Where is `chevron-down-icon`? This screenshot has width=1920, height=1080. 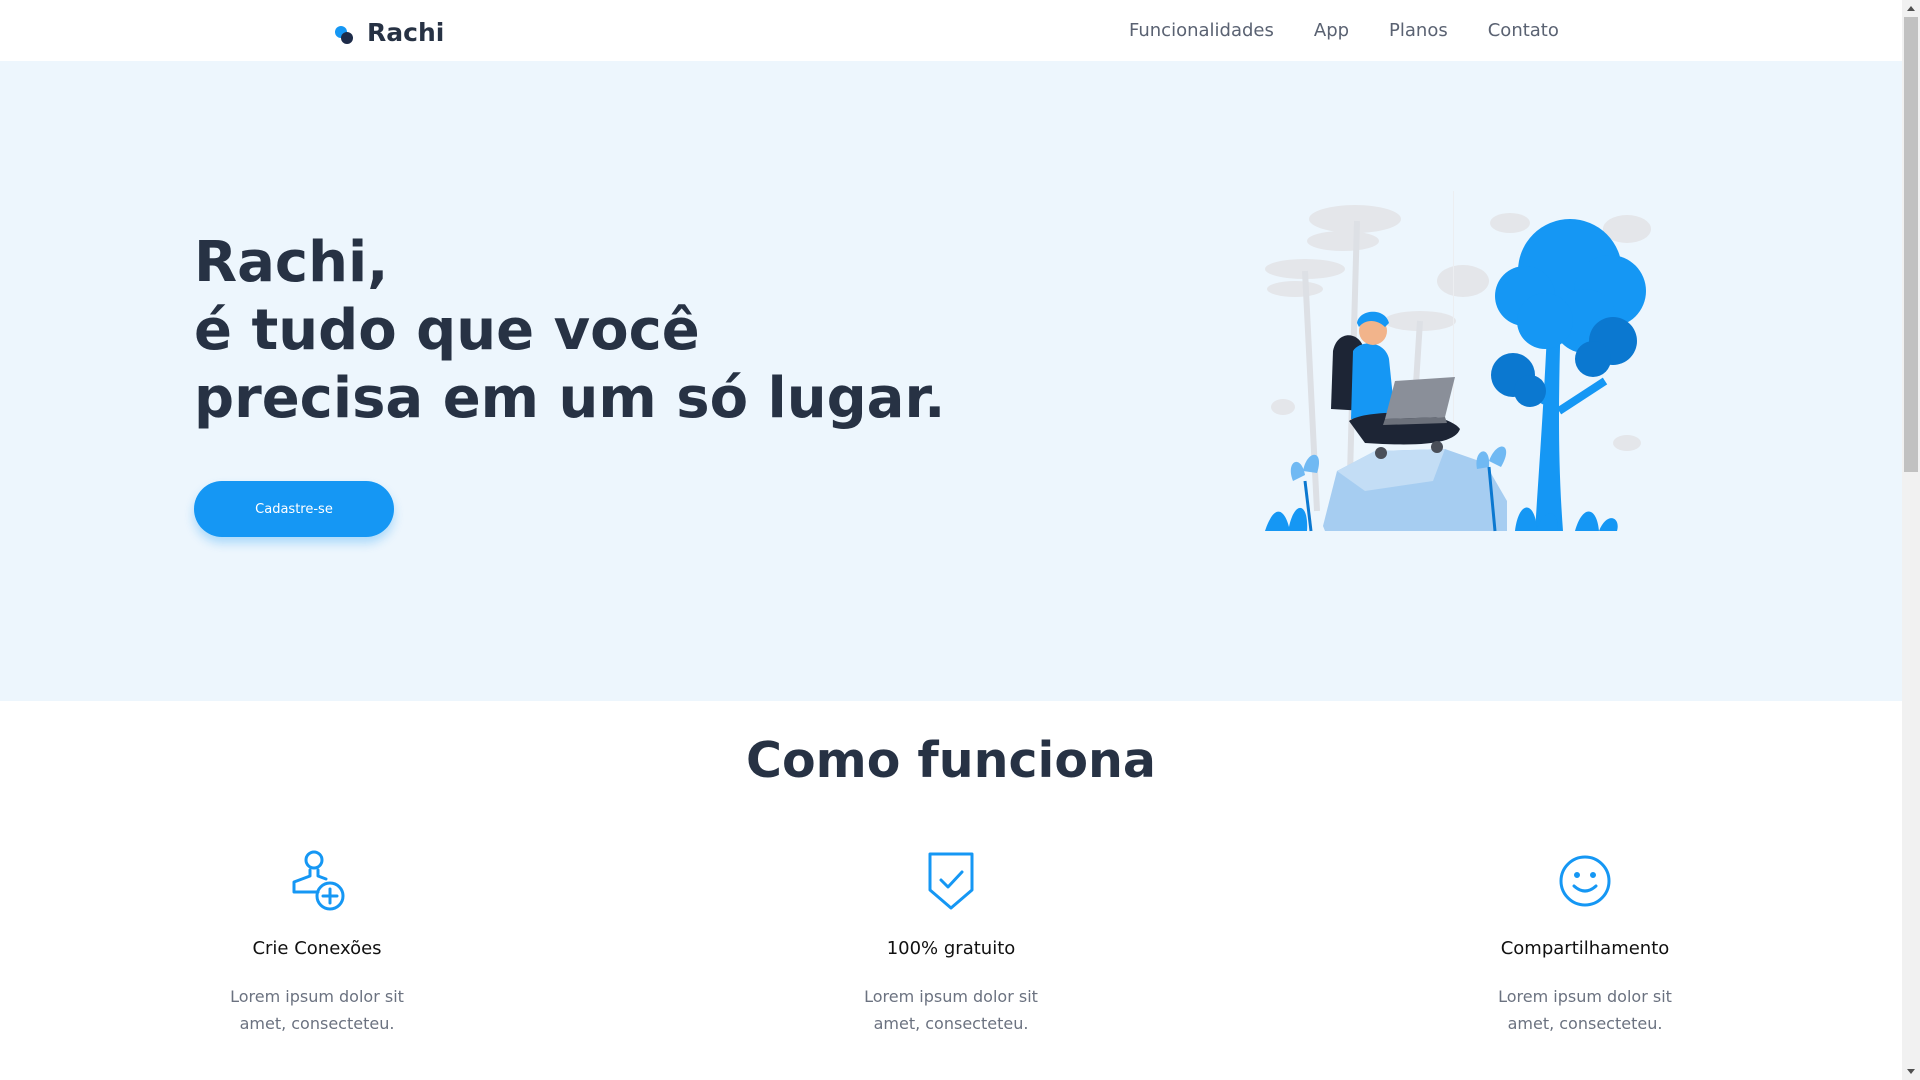 chevron-down-icon is located at coordinates (1911, 1071).